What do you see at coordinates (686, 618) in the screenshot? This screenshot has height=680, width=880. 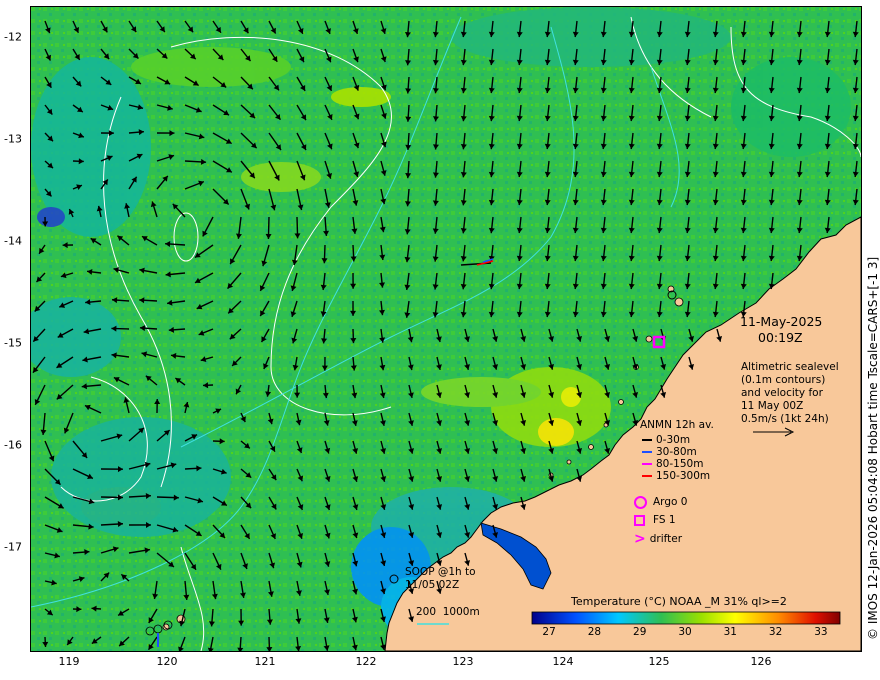 I see `colorbar` at bounding box center [686, 618].